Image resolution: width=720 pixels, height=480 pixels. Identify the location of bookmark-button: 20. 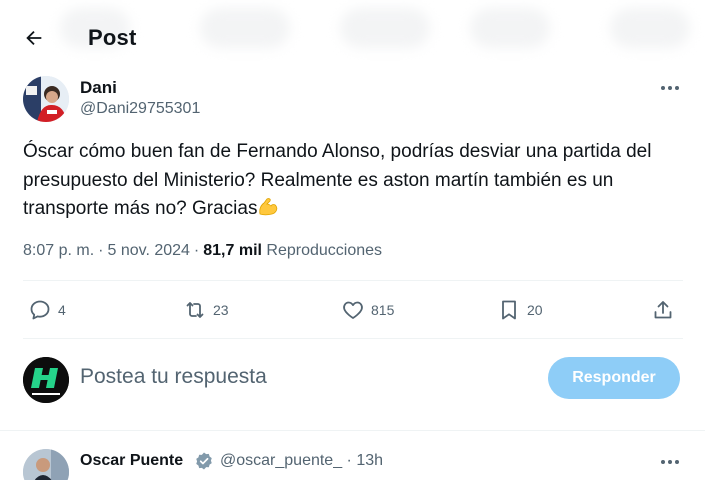
(520, 310).